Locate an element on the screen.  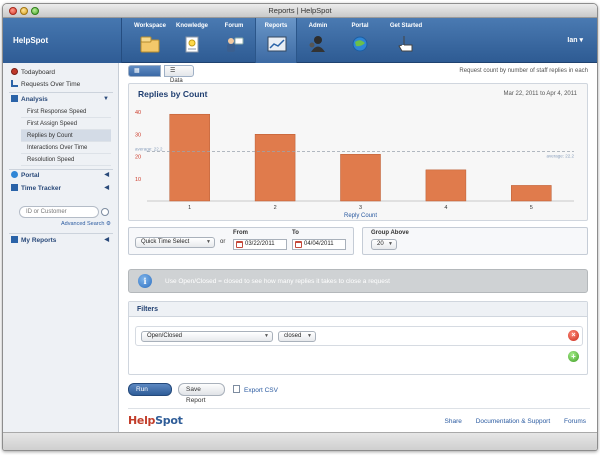
tab-forum: Forum is located at coordinates (234, 40).